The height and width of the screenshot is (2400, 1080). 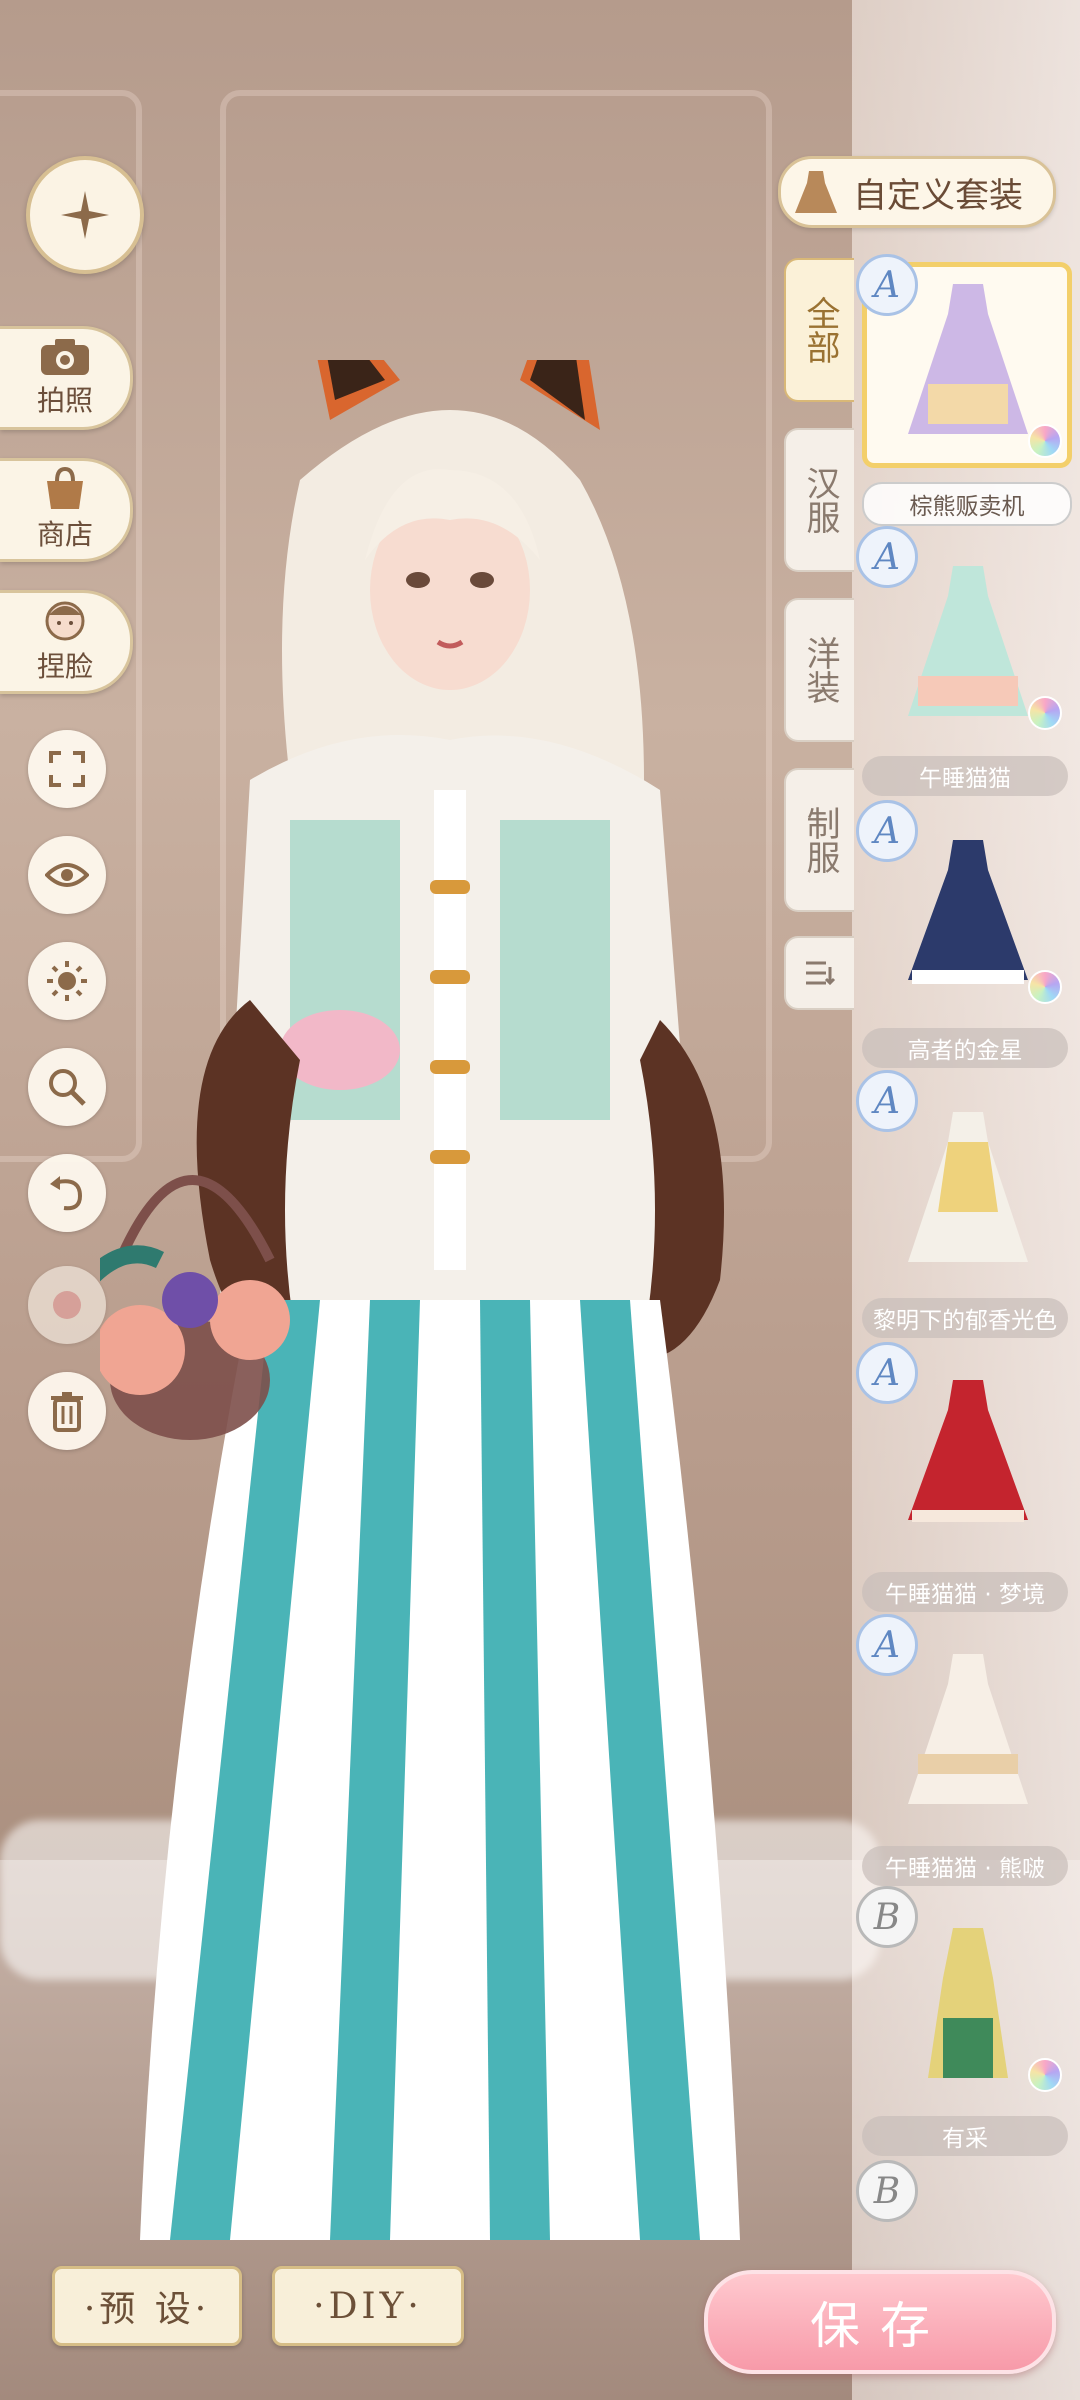 What do you see at coordinates (965, 2136) in the screenshot?
I see `outfit-name: 有采` at bounding box center [965, 2136].